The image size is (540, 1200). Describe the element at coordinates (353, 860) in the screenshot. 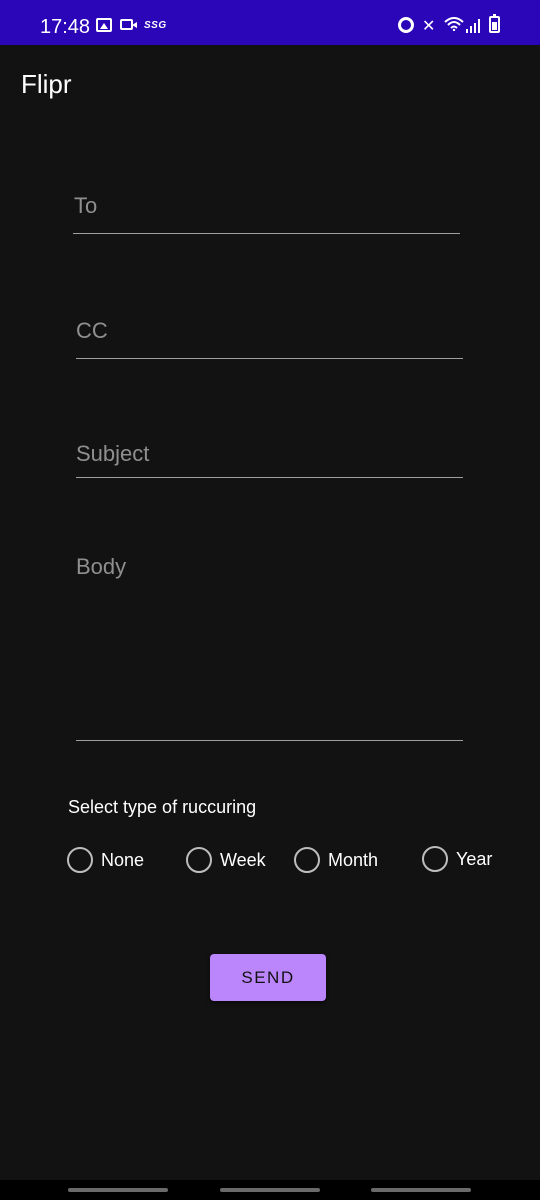

I see `radio-month-label: Month` at that location.